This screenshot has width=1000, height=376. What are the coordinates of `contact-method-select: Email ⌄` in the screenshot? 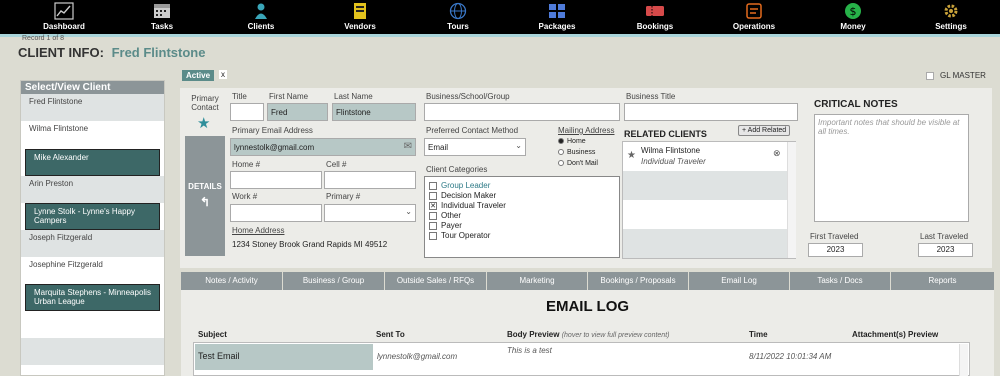 It's located at (475, 147).